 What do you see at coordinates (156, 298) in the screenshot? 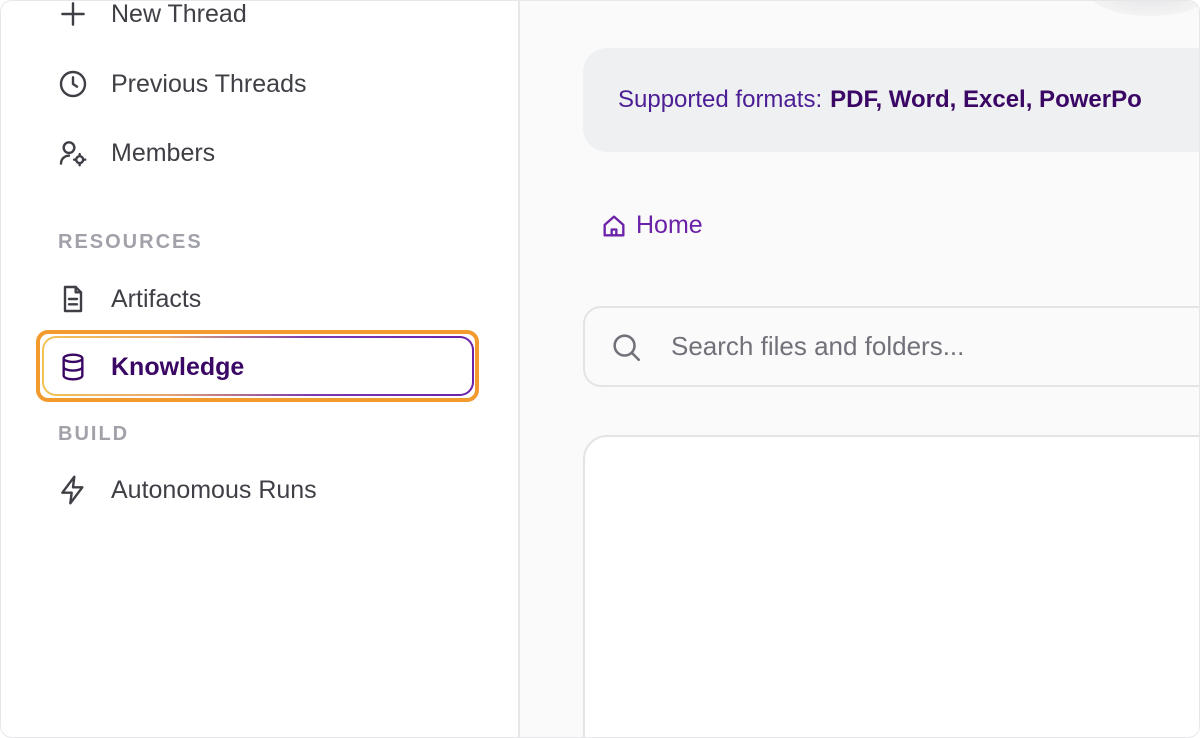
I see `sidebar-item-label: Artifacts` at bounding box center [156, 298].